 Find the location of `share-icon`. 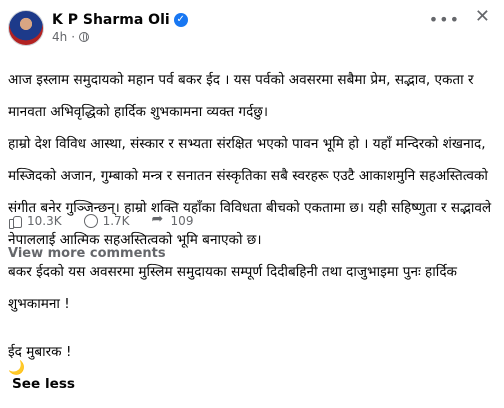

share-icon is located at coordinates (159, 219).